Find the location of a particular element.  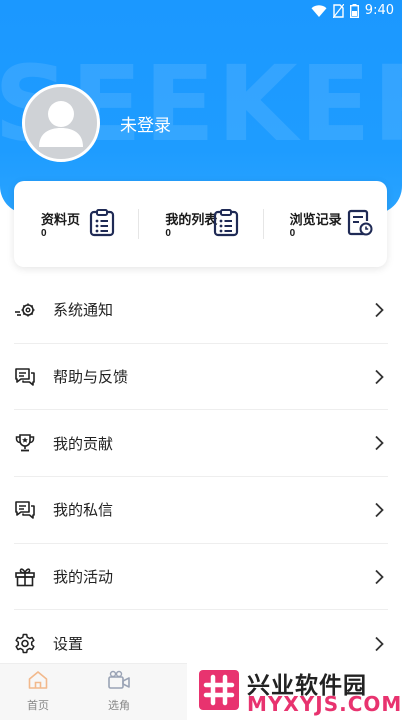

stat-browse-history: 浏览记录 0 is located at coordinates (324, 224).